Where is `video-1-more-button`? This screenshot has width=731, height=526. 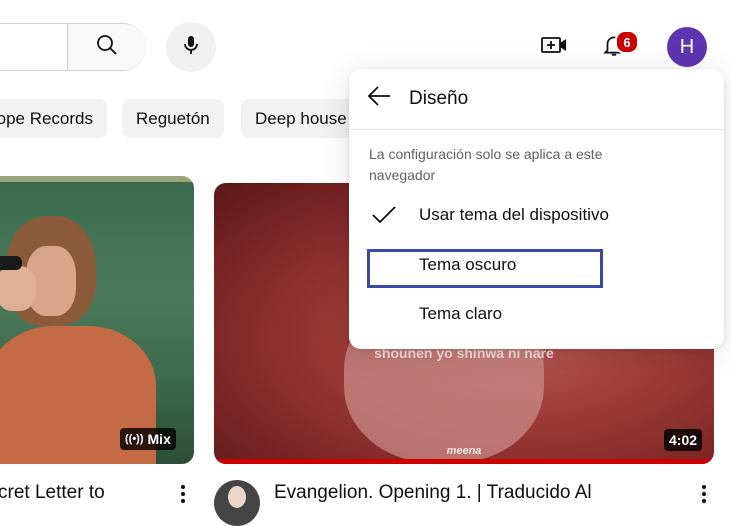 video-1-more-button is located at coordinates (183, 495).